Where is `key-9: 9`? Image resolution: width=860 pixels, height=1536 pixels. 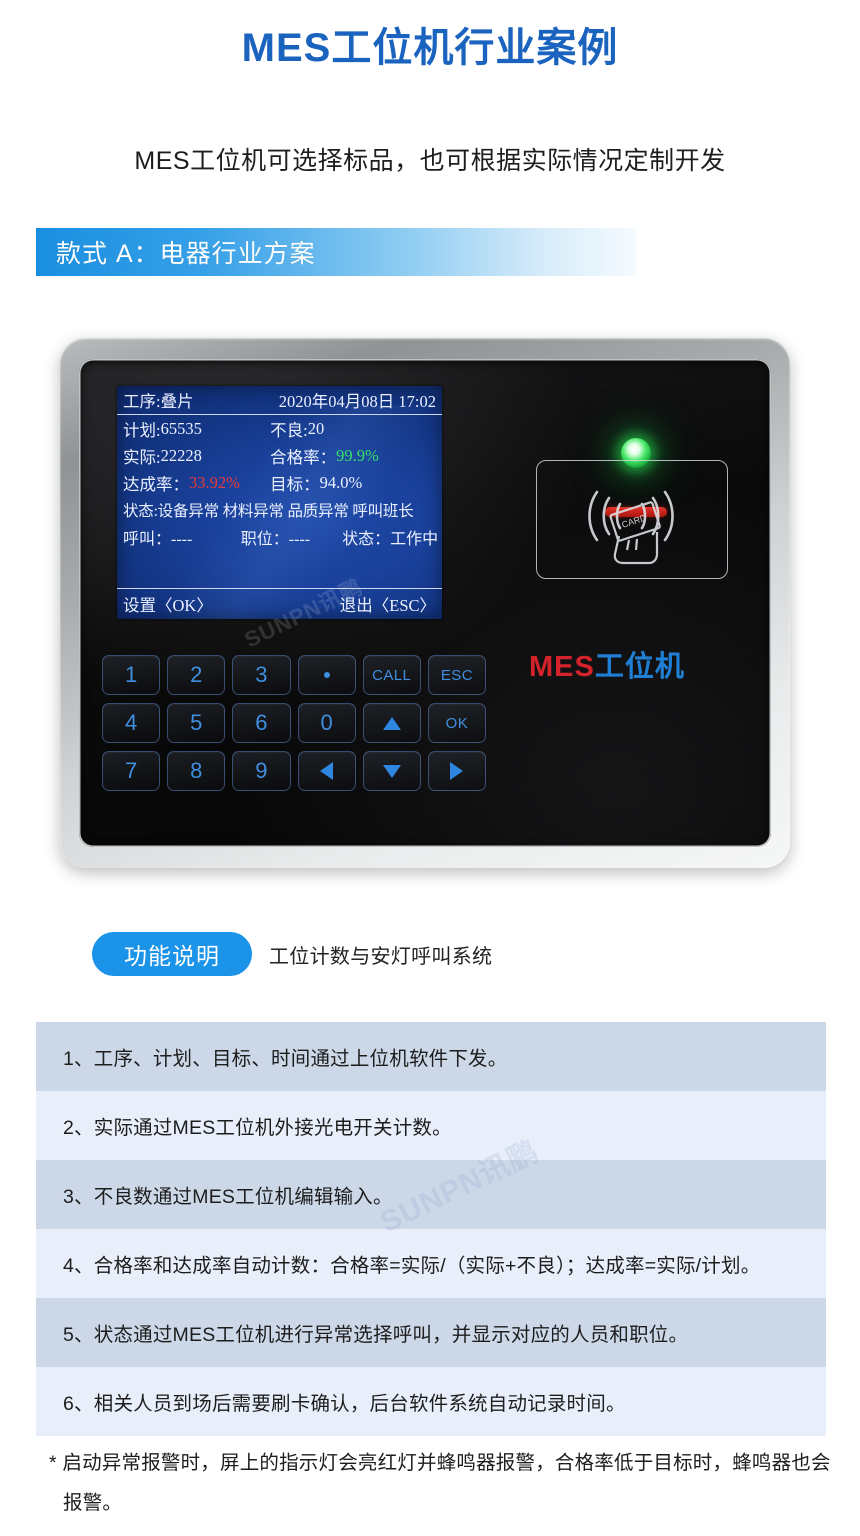 key-9: 9 is located at coordinates (261, 771).